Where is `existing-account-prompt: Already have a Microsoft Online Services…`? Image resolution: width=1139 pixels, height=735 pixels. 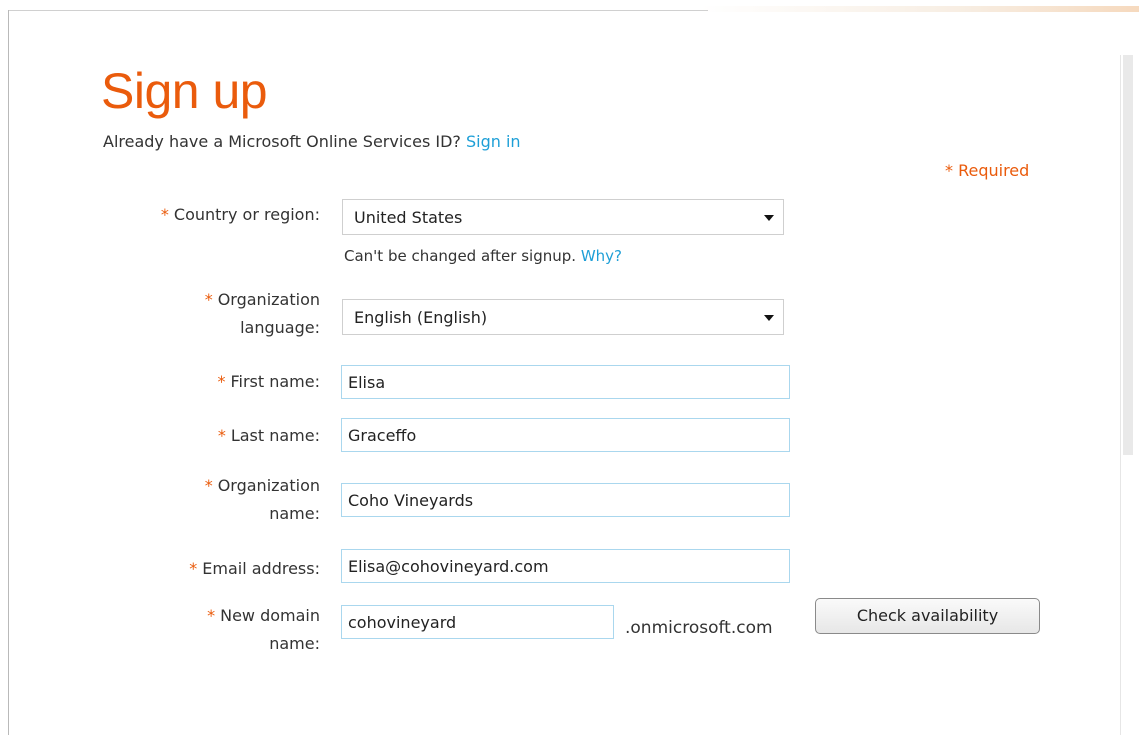 existing-account-prompt: Already have a Microsoft Online Services… is located at coordinates (312, 141).